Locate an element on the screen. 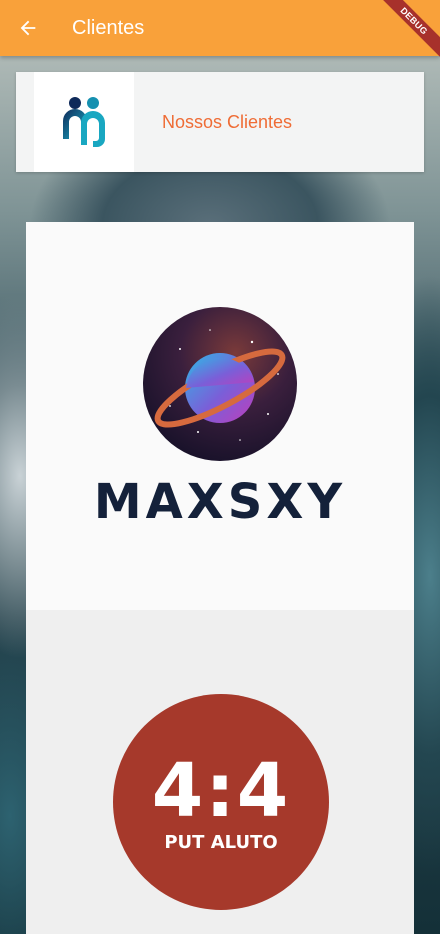 This screenshot has height=934, width=440. clients-header-card: Nossos Clientes is located at coordinates (220, 122).